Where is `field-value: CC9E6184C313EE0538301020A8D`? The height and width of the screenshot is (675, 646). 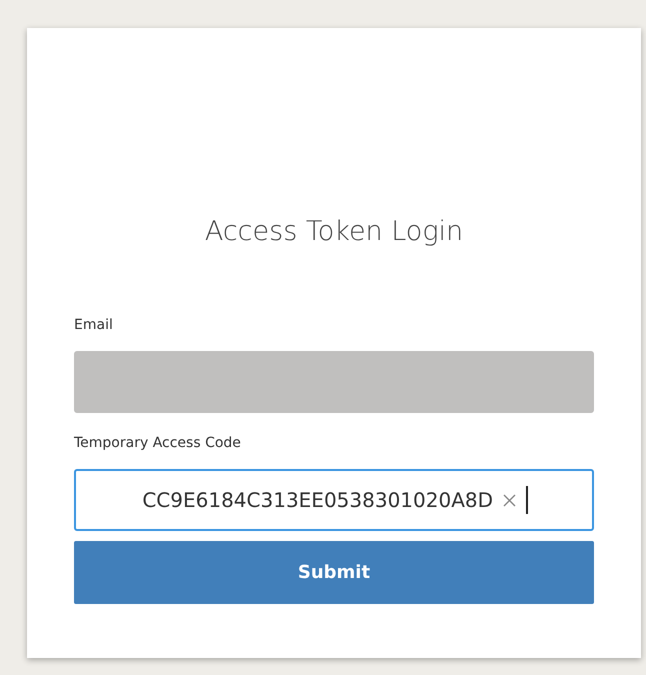 field-value: CC9E6184C313EE0538301020A8D is located at coordinates (317, 500).